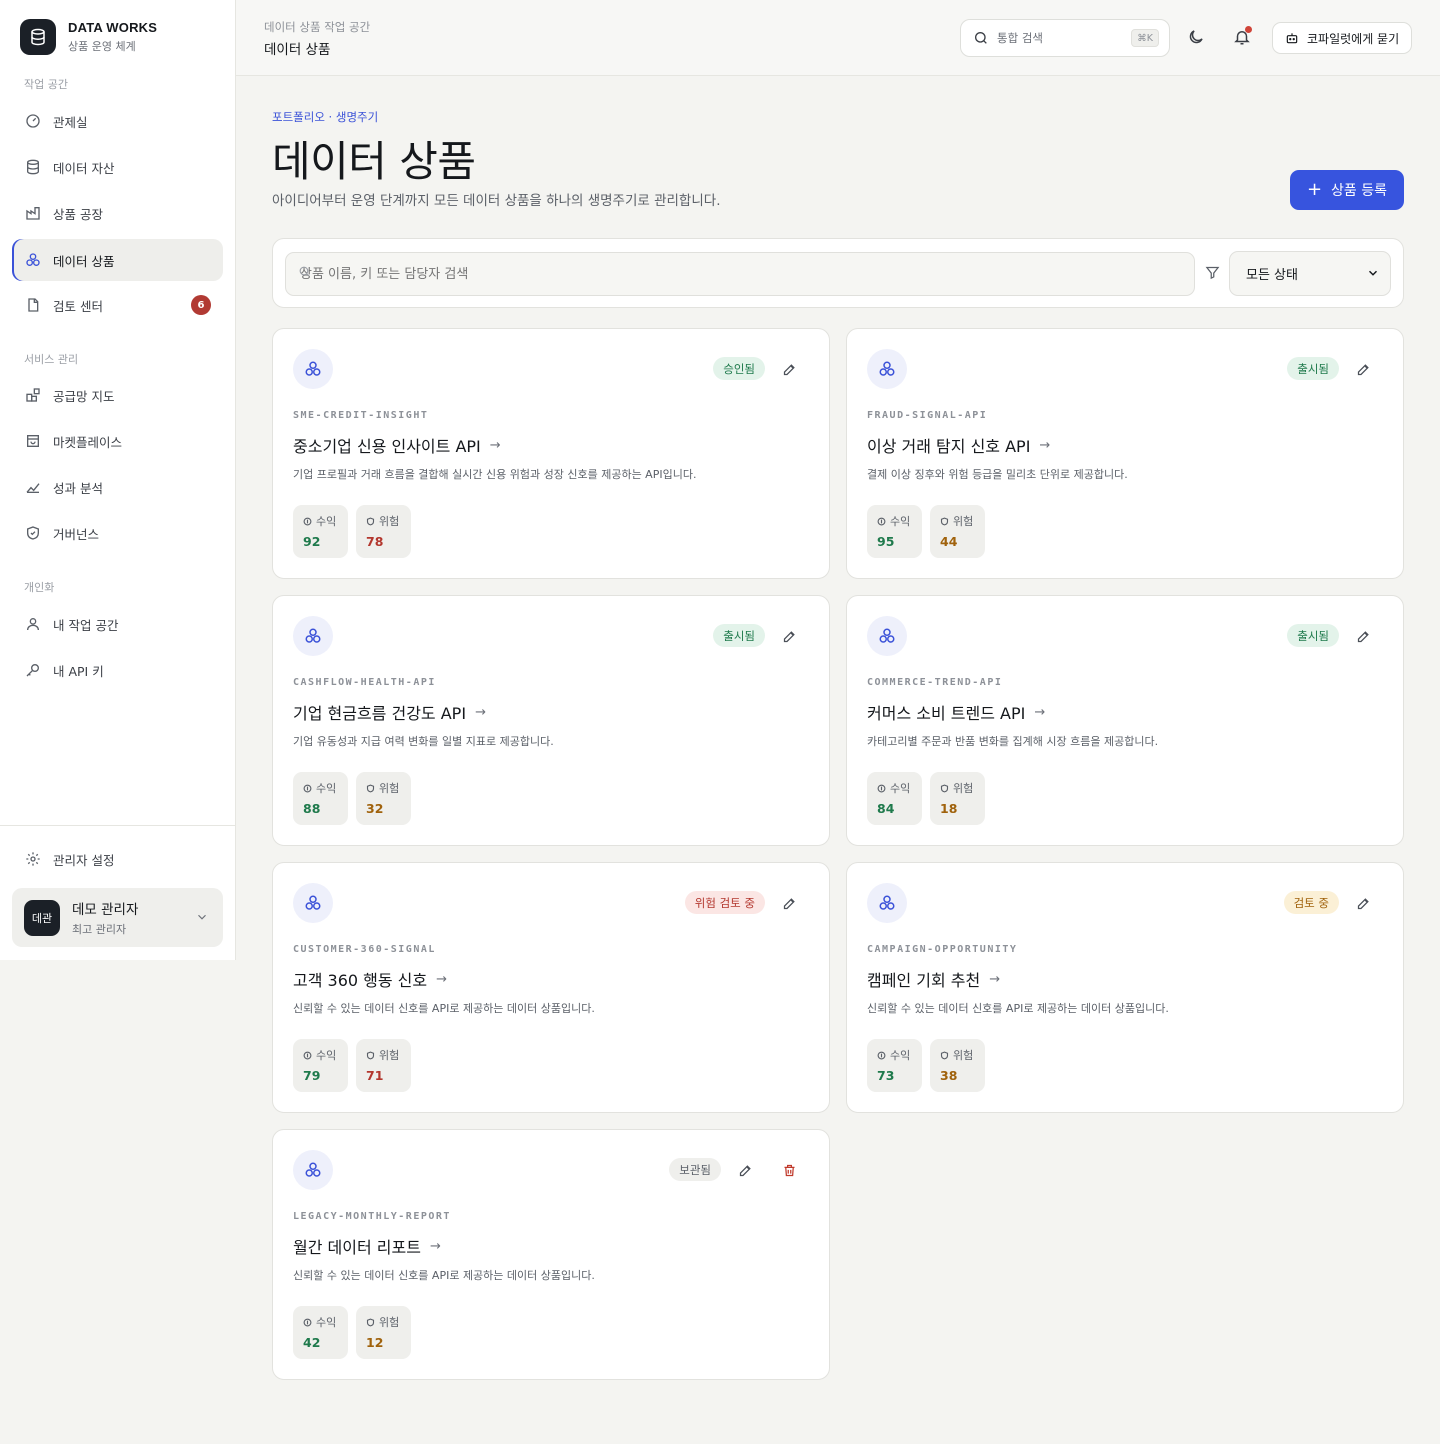  Describe the element at coordinates (312, 541) in the screenshot. I see `revenue-value: 92` at that location.